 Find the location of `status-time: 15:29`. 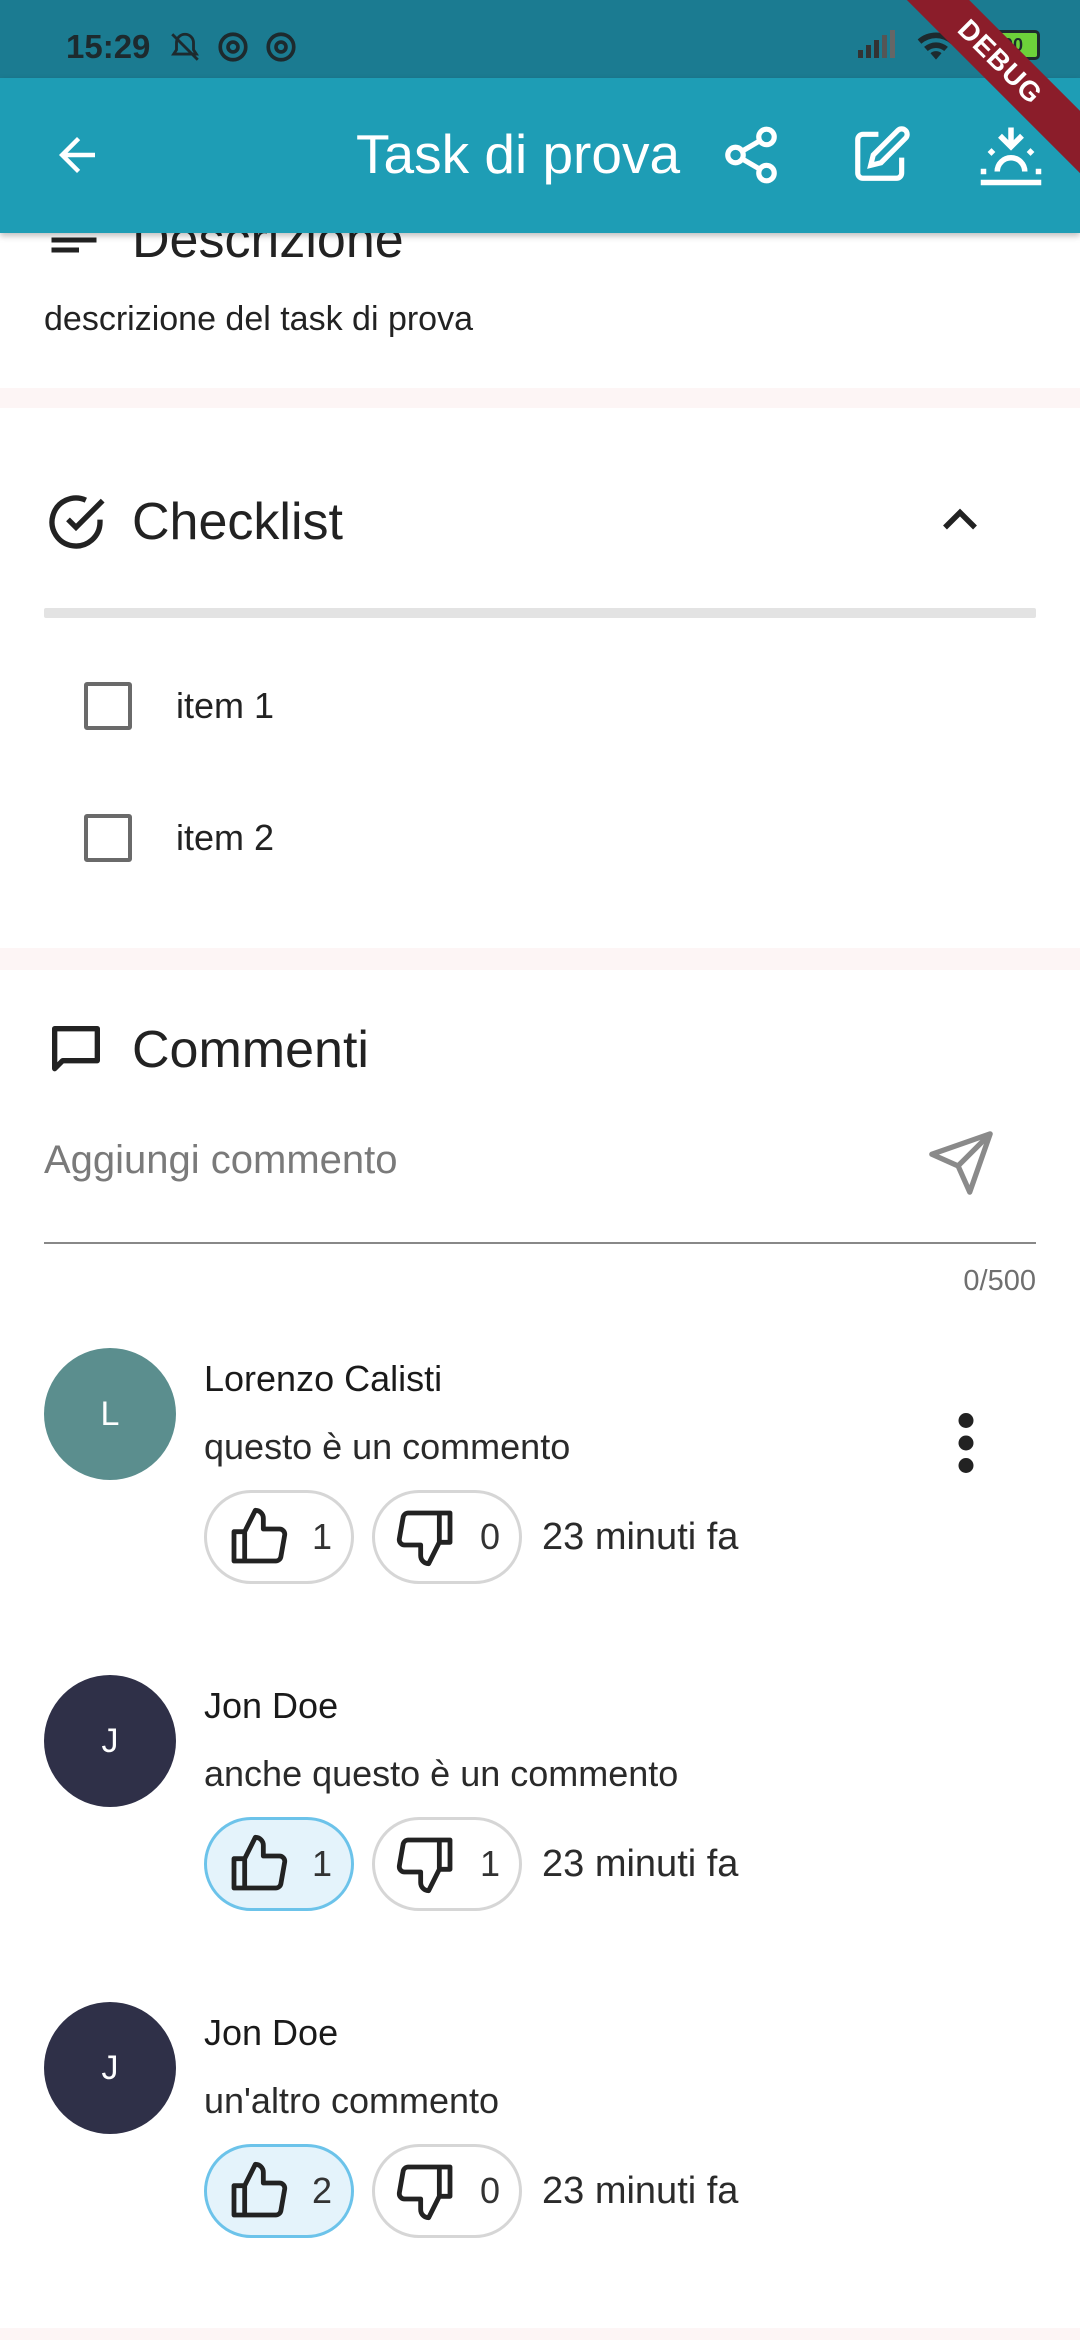

status-time: 15:29 is located at coordinates (108, 46).